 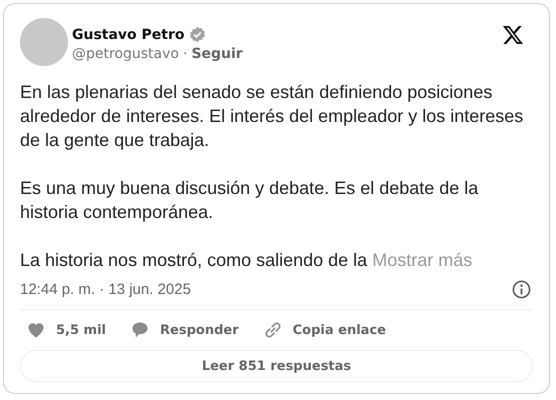 I want to click on author-name: Gustavo Petro, so click(x=128, y=34).